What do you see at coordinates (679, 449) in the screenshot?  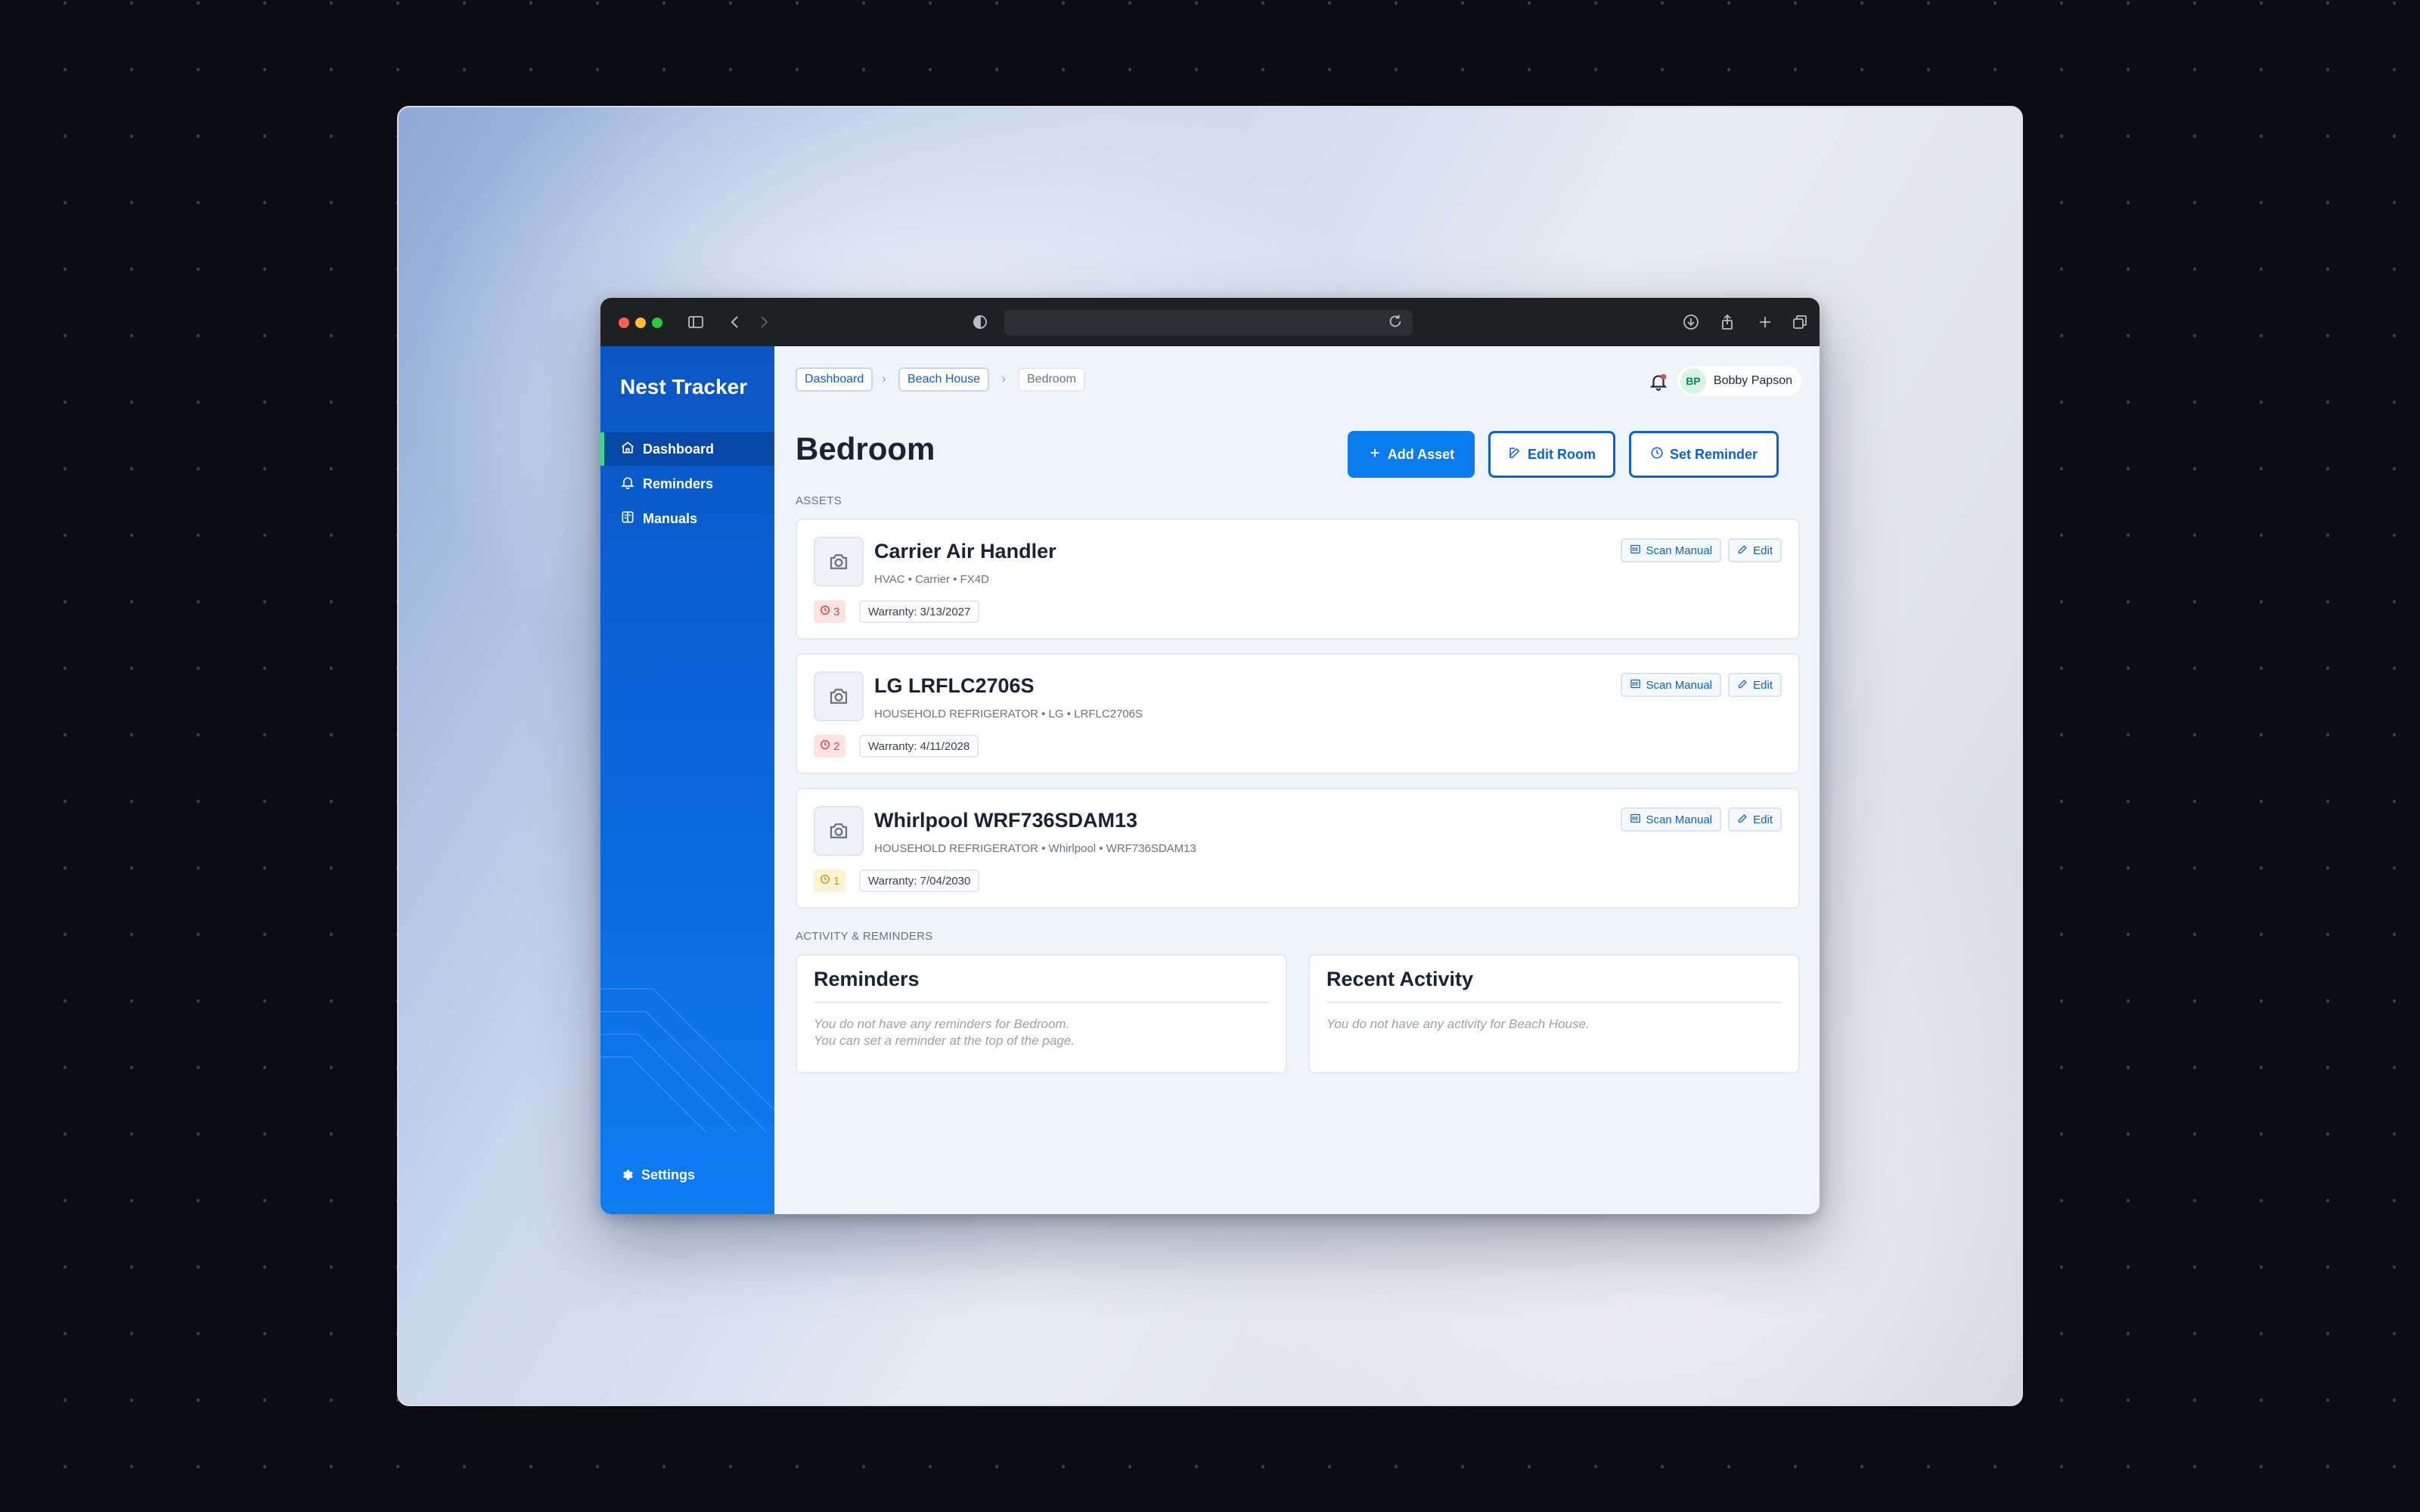 I see `sidebar-item-label: Dashboard` at bounding box center [679, 449].